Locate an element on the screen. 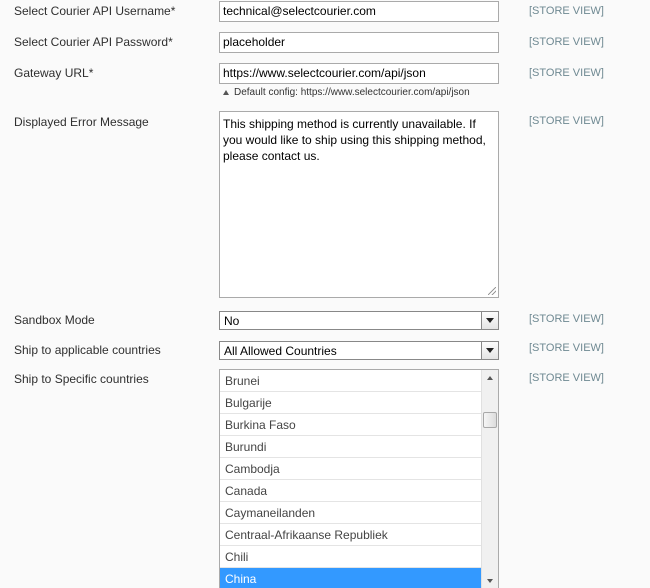 The image size is (650, 588). list-item-selected: China is located at coordinates (350, 578).